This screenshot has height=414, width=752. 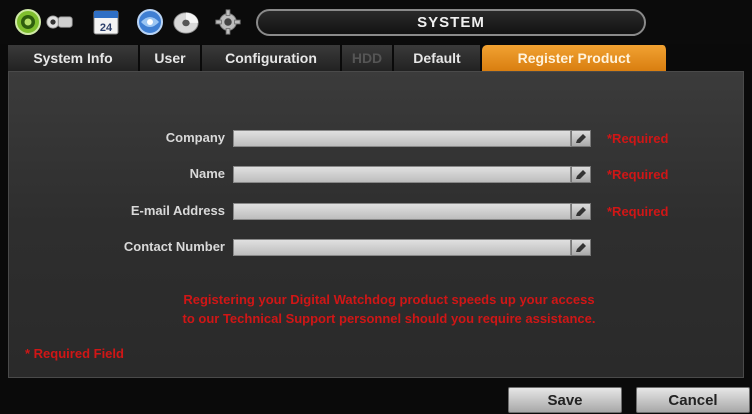 I want to click on tab-strip-spacer, so click(x=706, y=58).